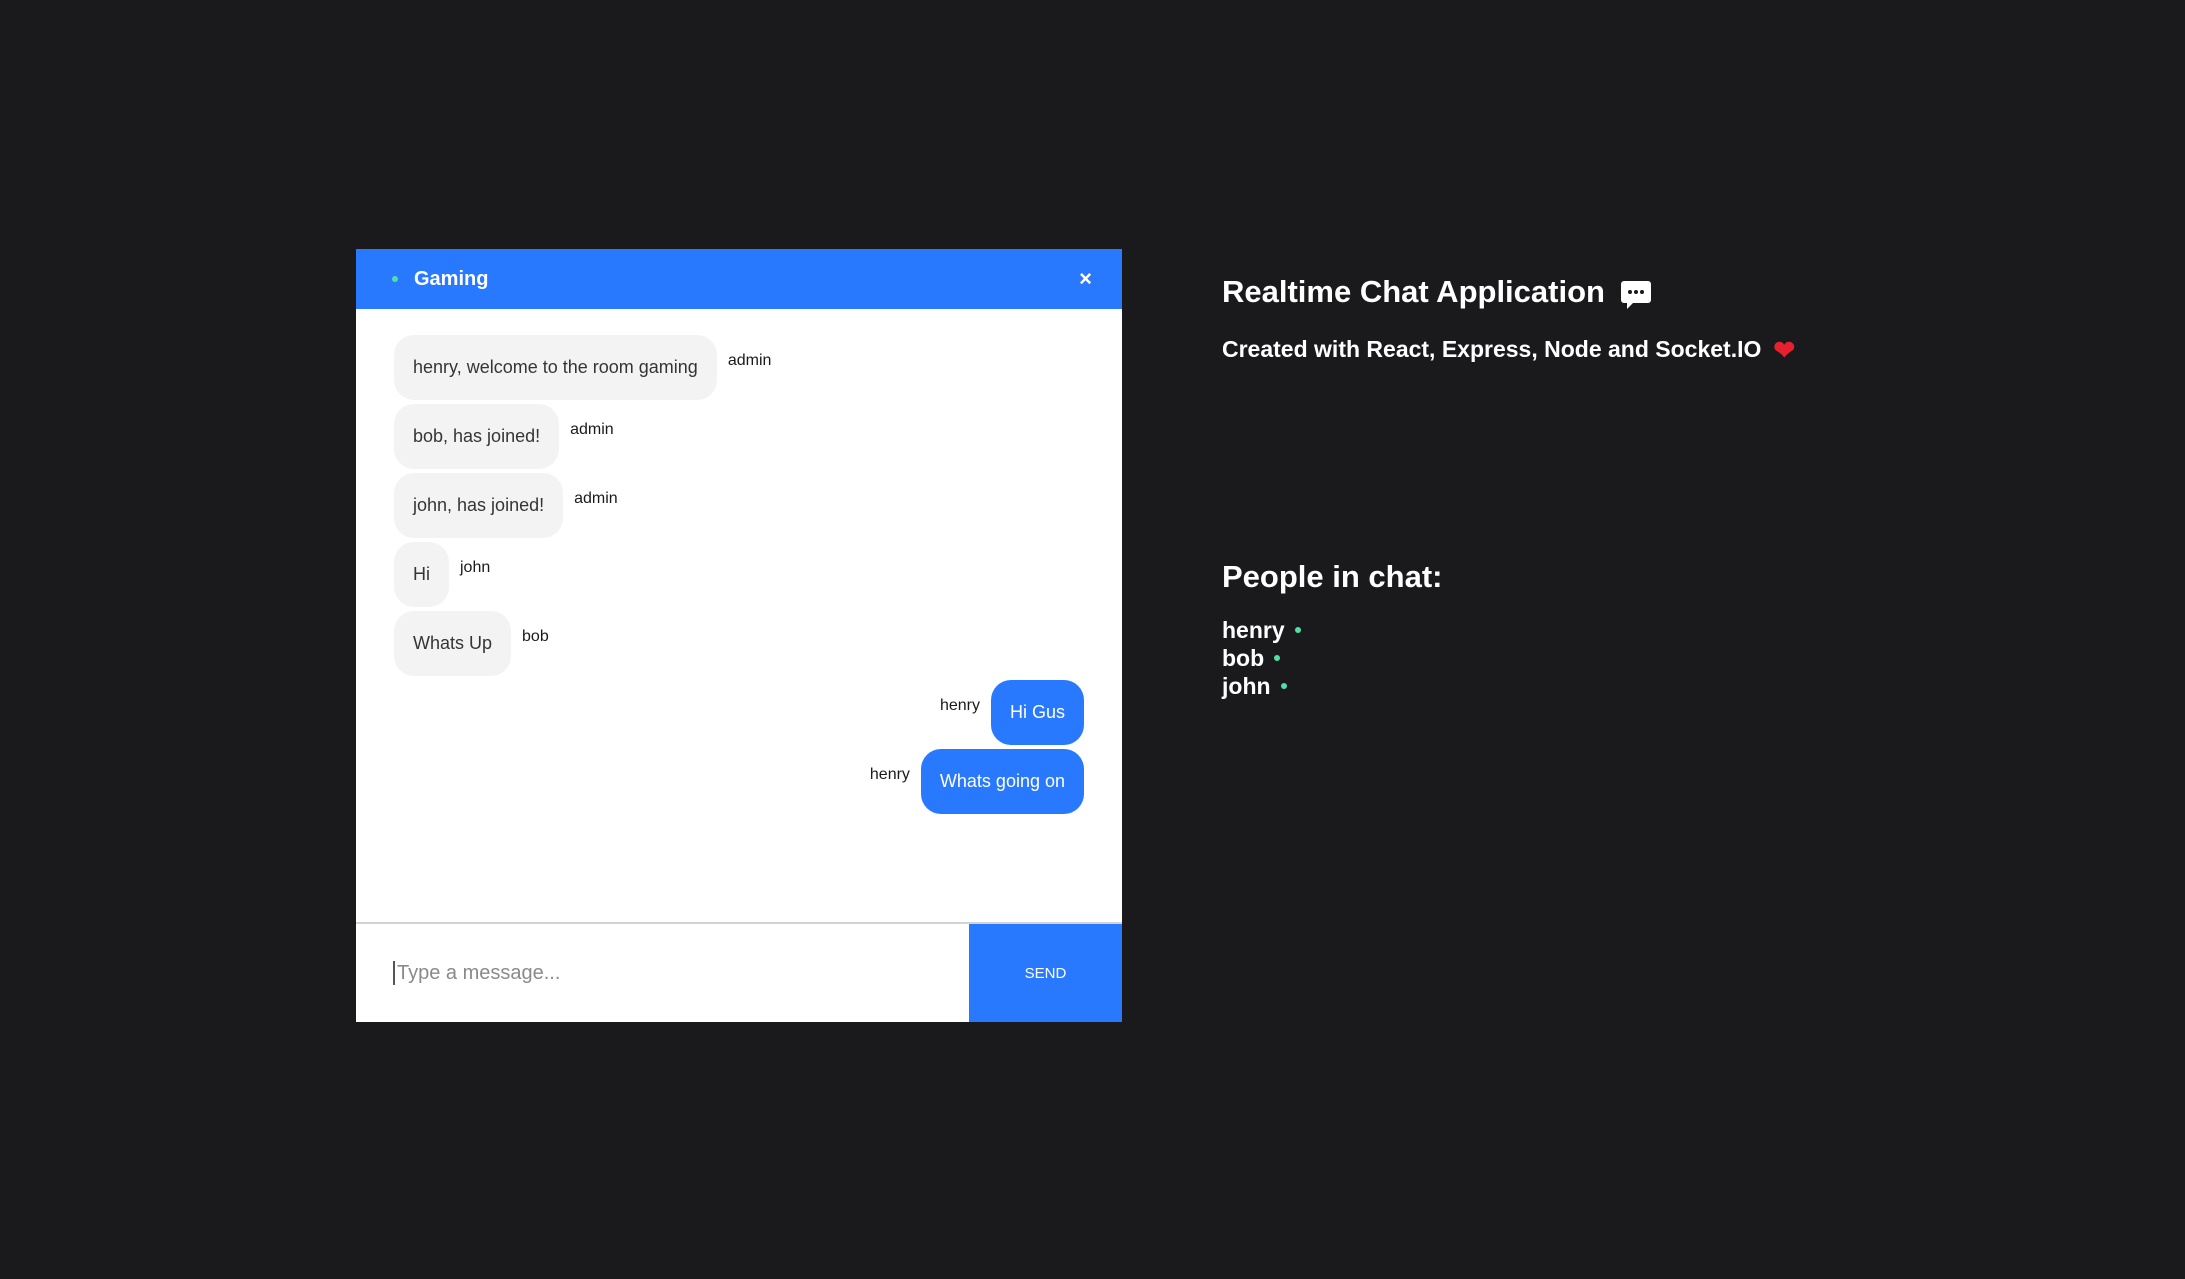 The height and width of the screenshot is (1279, 2185). What do you see at coordinates (477, 436) in the screenshot?
I see `message-bubble: bob, has joined!` at bounding box center [477, 436].